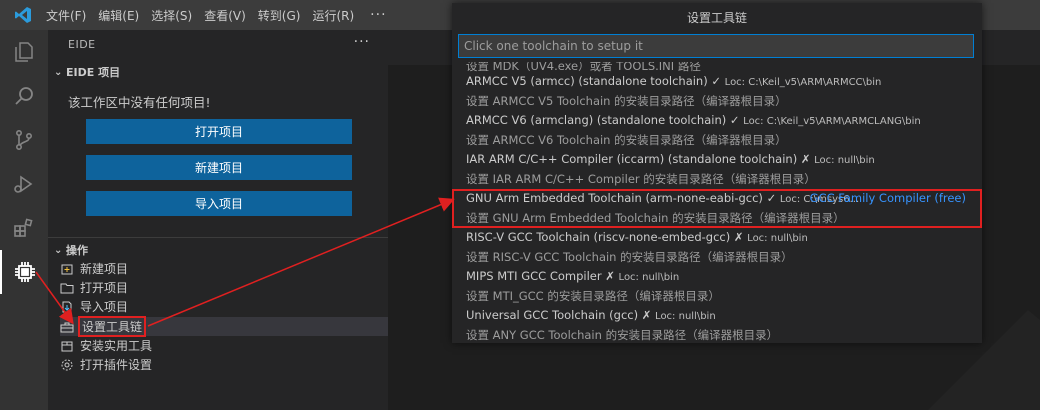  Describe the element at coordinates (333, 15) in the screenshot. I see `menu-run: 运行(R)` at that location.